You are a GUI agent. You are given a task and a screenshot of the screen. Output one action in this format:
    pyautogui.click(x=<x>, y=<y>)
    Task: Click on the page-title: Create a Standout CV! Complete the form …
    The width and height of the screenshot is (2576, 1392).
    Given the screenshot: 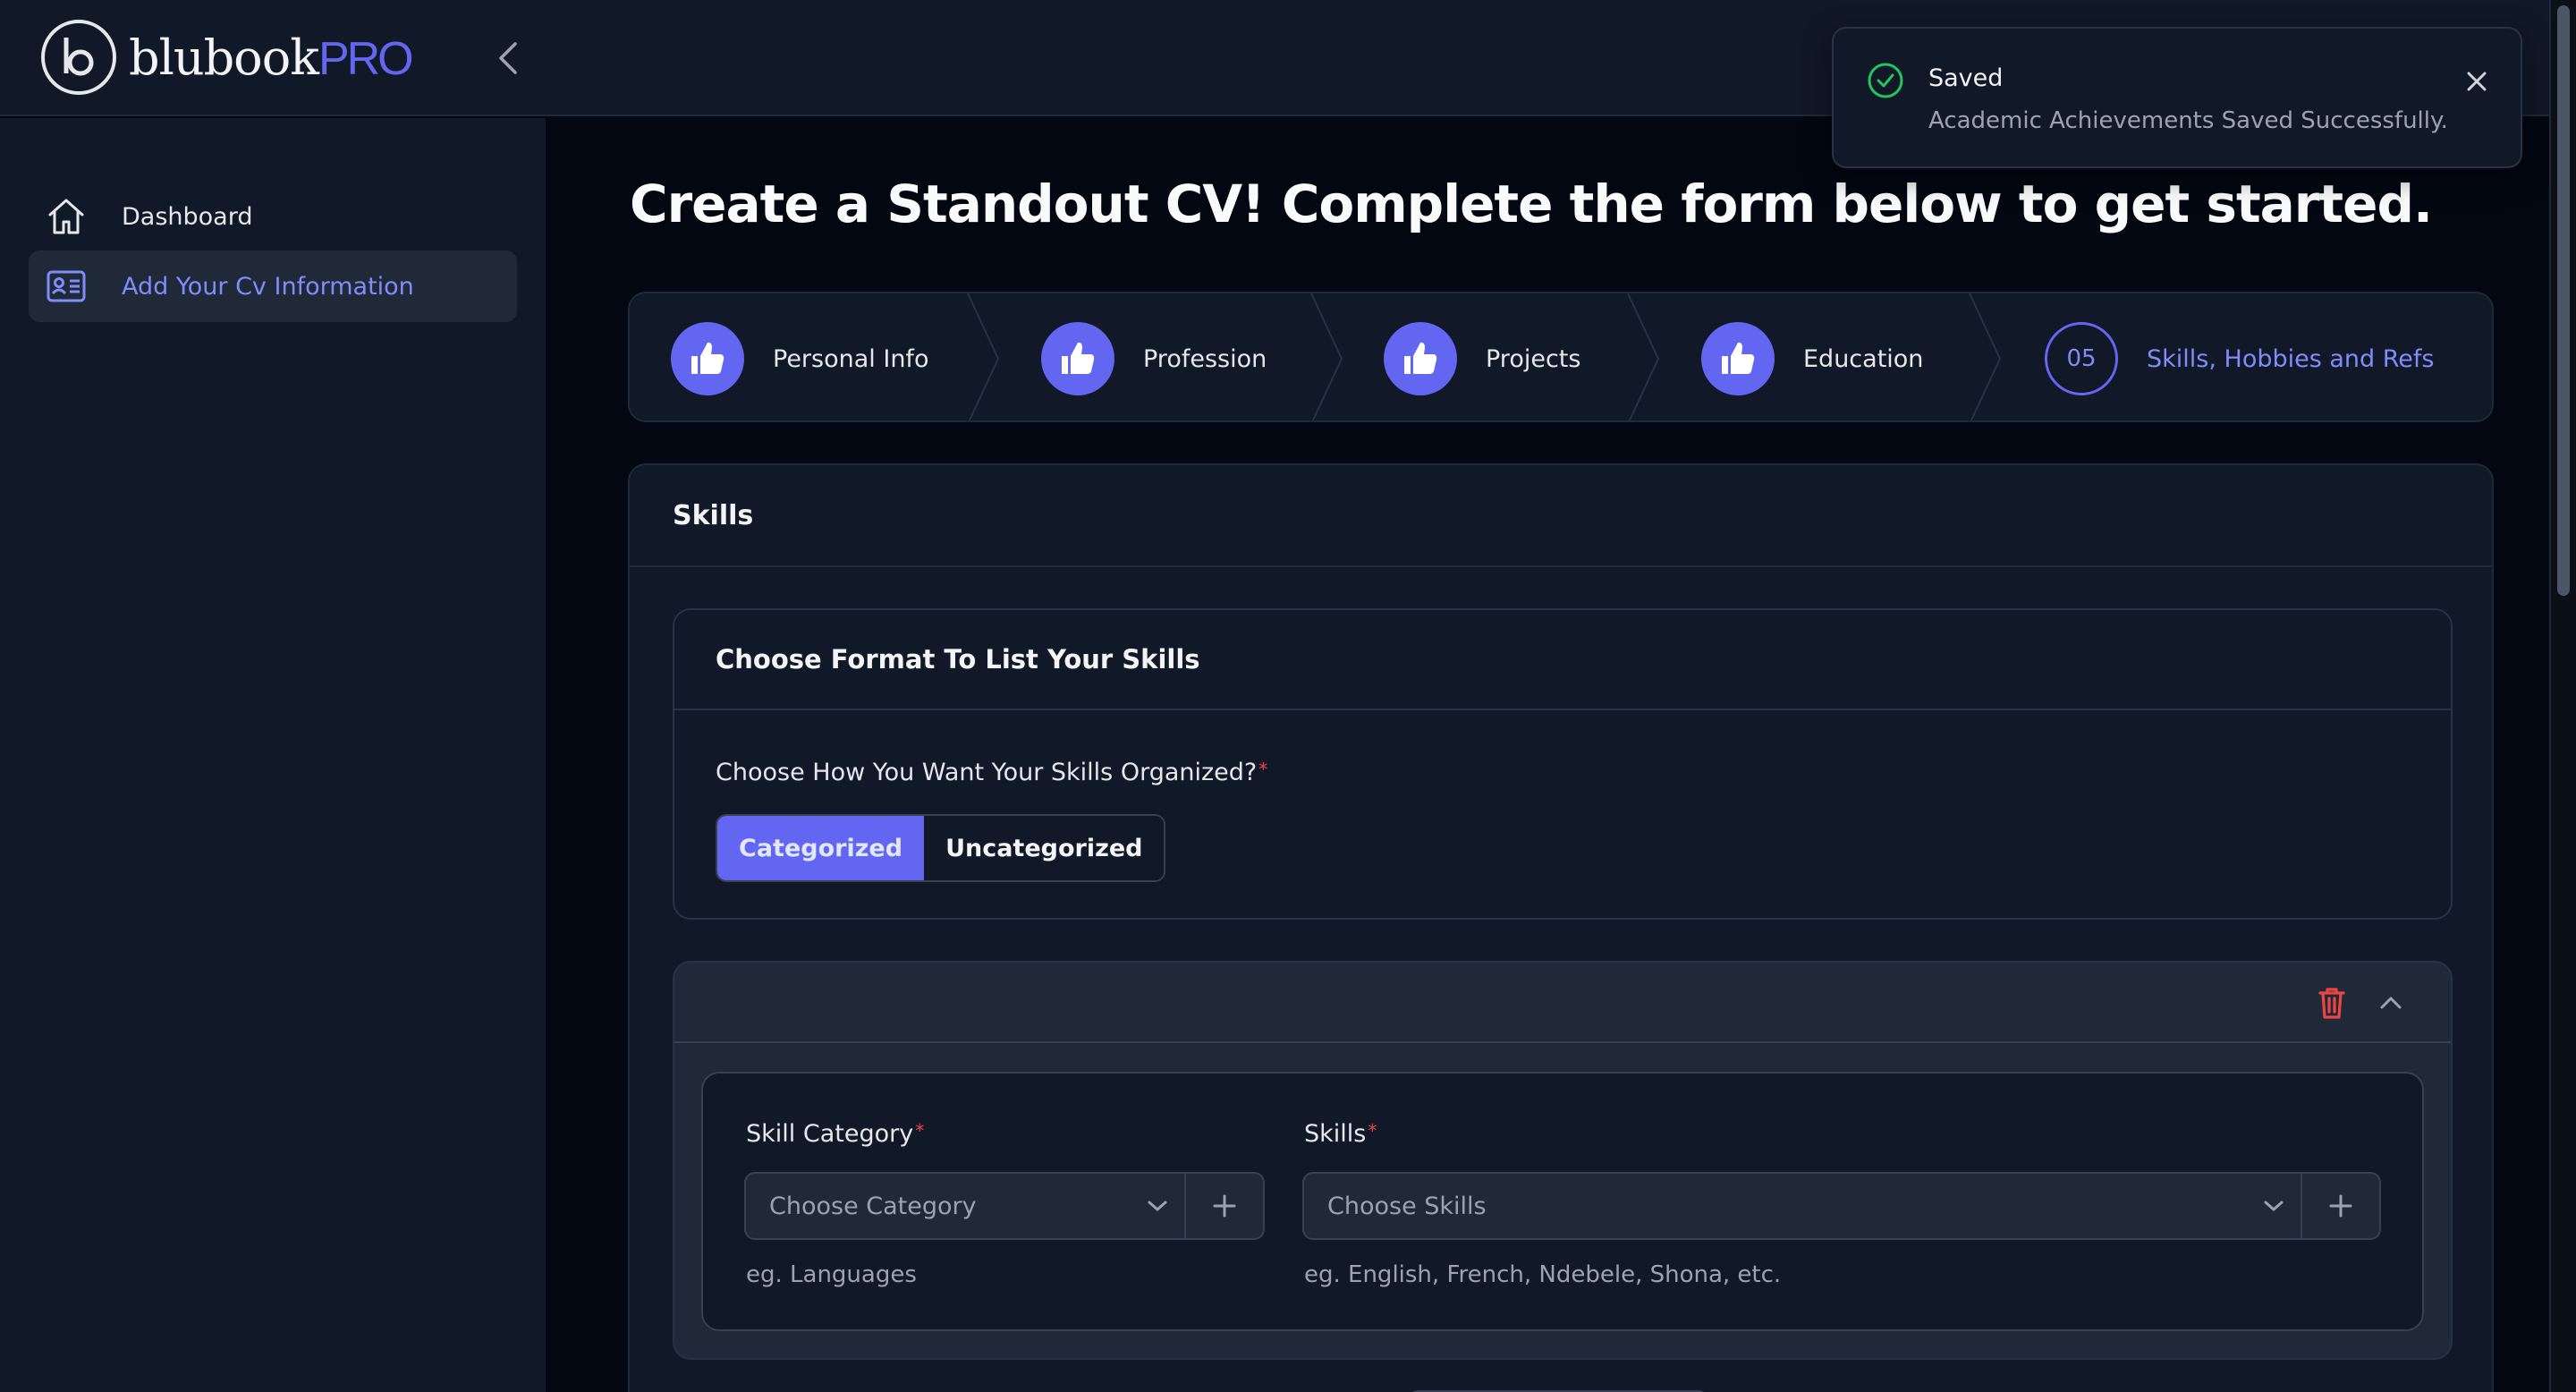 What is the action you would take?
    pyautogui.click(x=1531, y=204)
    